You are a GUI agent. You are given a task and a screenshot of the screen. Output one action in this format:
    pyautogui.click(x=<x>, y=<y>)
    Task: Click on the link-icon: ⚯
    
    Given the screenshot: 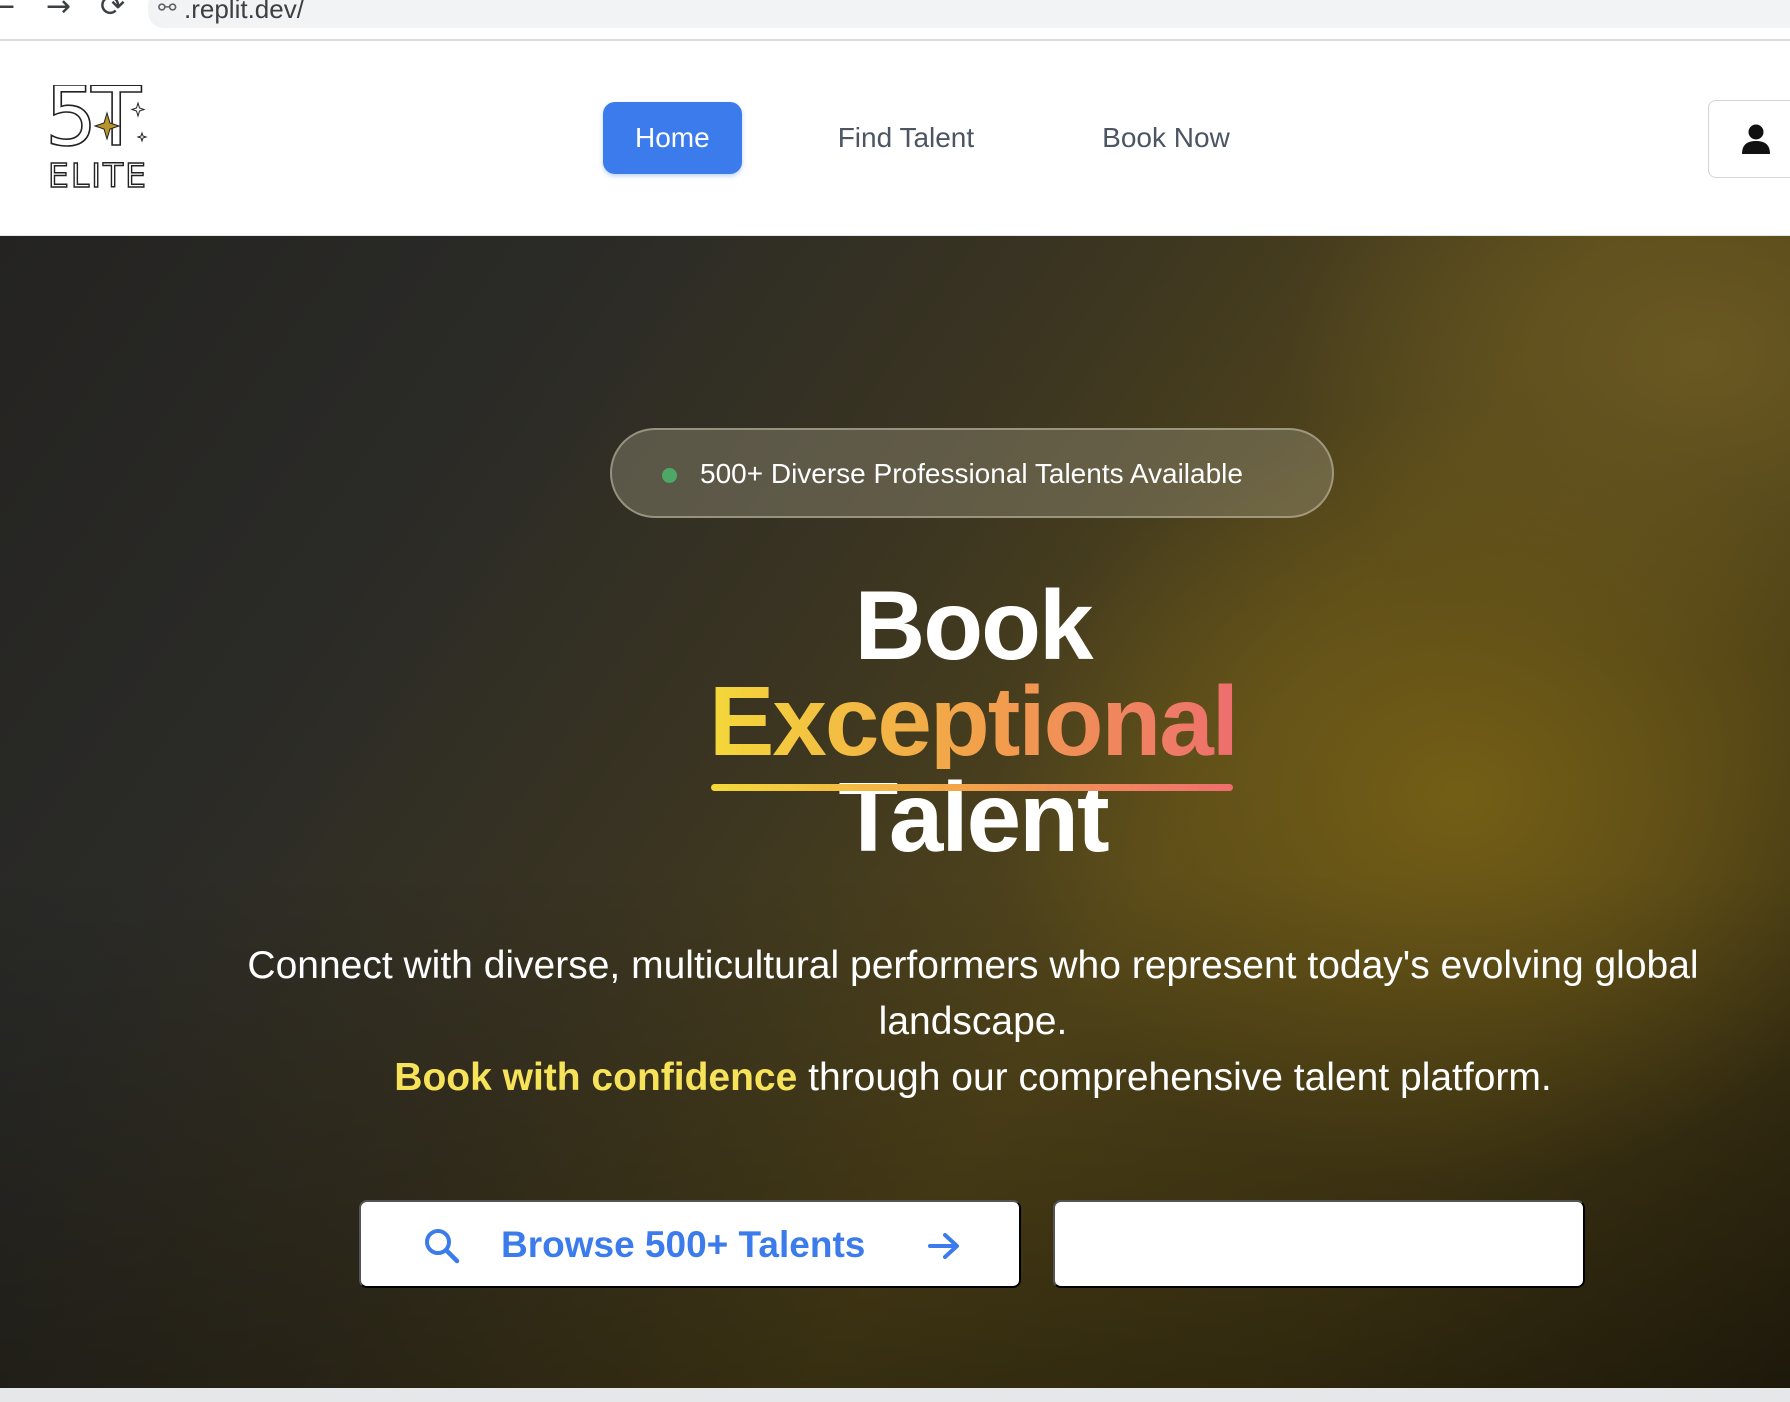 What is the action you would take?
    pyautogui.click(x=167, y=10)
    